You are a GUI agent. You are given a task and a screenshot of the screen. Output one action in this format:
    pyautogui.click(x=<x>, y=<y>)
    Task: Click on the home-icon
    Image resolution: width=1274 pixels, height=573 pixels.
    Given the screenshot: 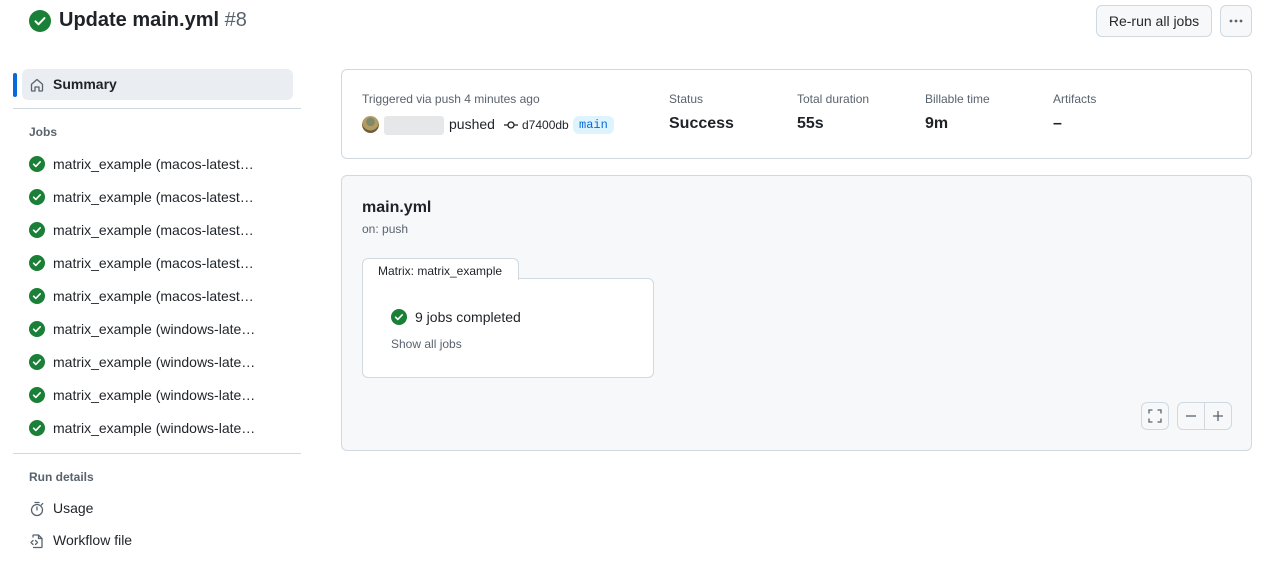 What is the action you would take?
    pyautogui.click(x=37, y=85)
    